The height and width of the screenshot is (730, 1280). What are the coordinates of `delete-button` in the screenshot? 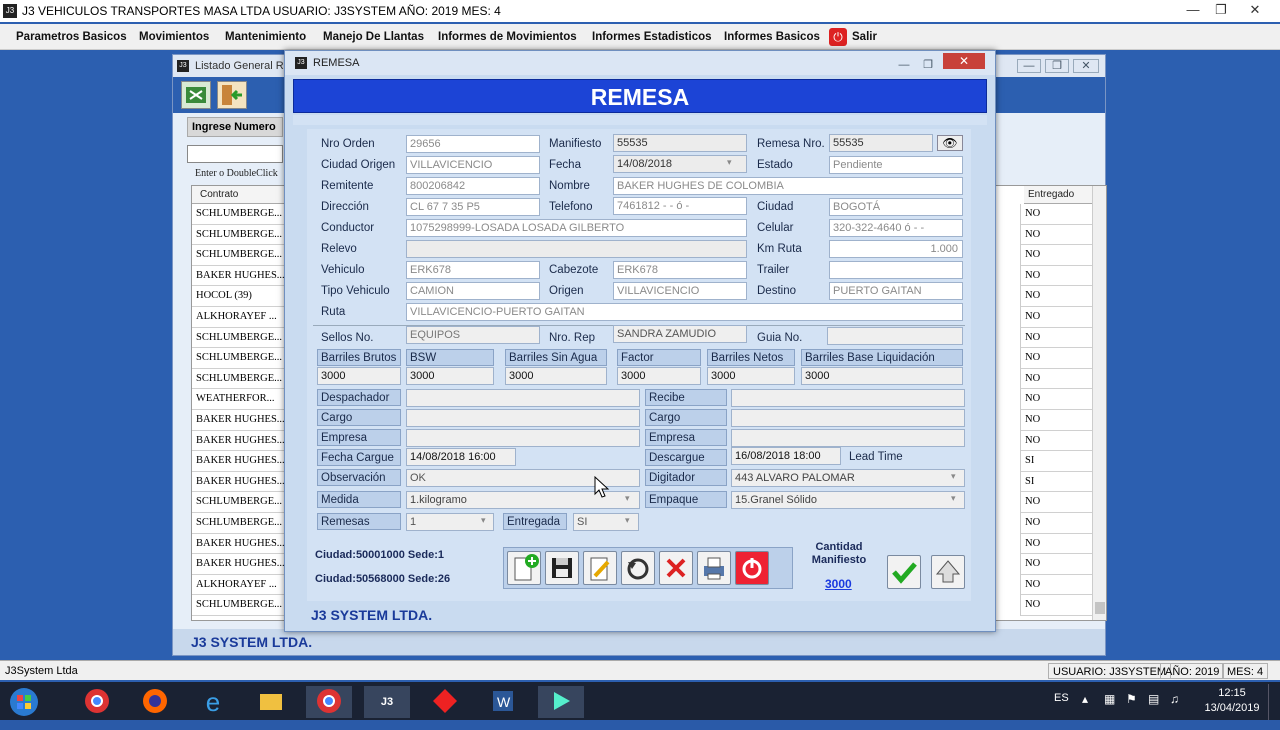 It's located at (676, 568).